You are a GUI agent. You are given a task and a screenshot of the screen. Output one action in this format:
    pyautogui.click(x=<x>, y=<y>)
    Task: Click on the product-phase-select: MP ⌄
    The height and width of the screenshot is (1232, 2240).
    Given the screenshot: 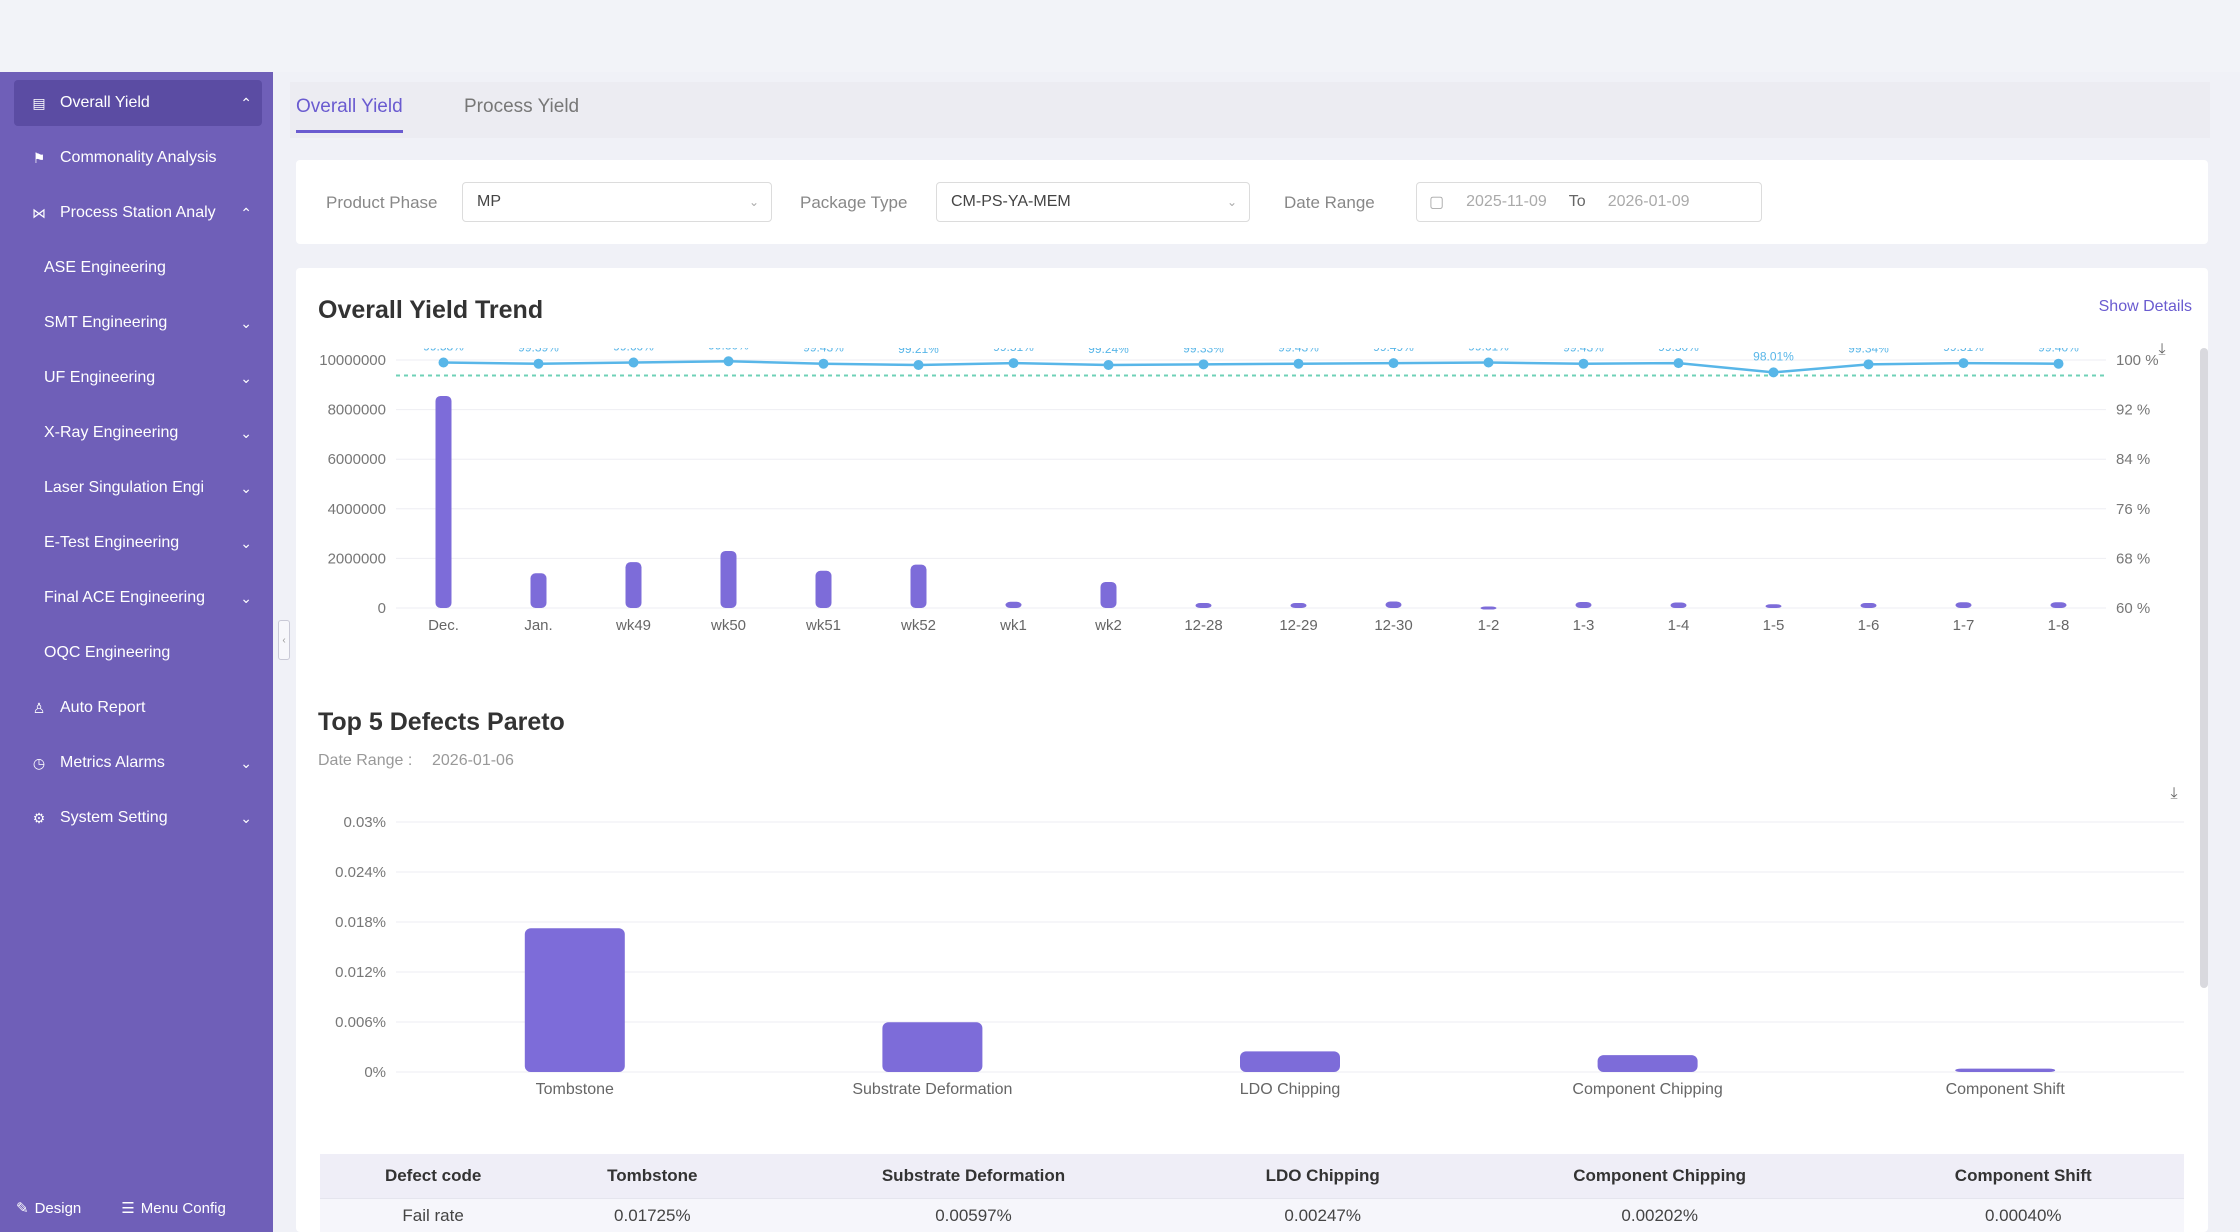 What is the action you would take?
    pyautogui.click(x=617, y=202)
    